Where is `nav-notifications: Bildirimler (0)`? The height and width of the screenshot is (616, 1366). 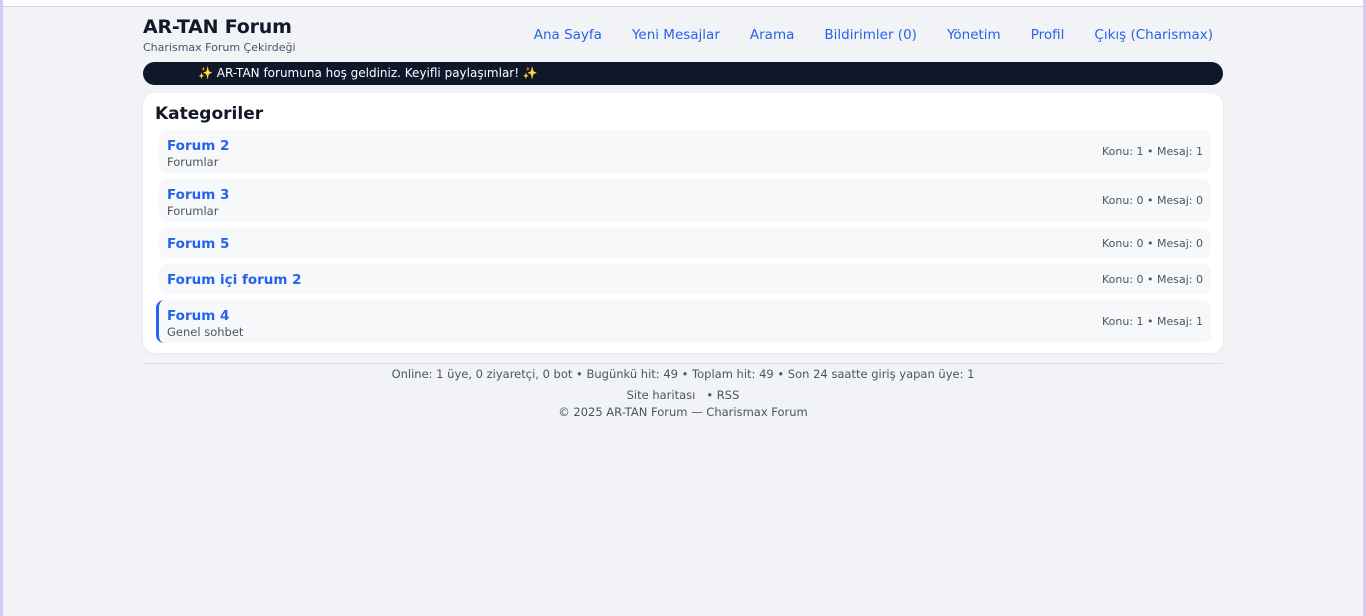 nav-notifications: Bildirimler (0) is located at coordinates (870, 35).